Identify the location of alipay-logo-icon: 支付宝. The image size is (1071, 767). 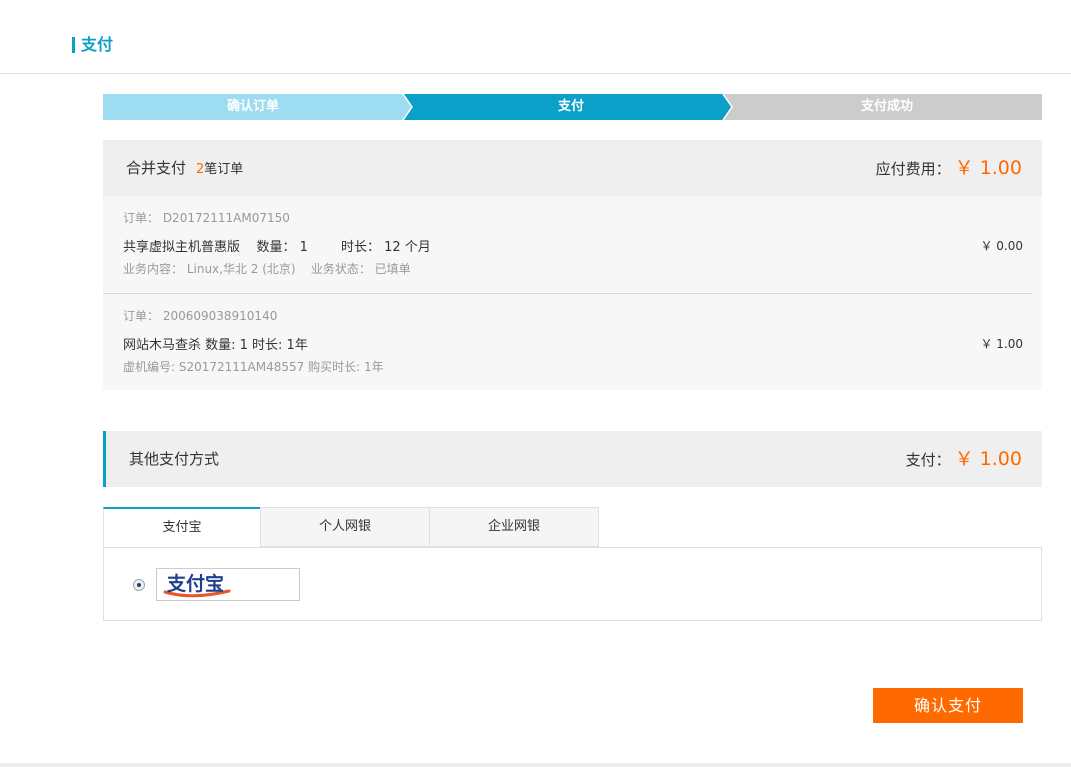
(197, 585).